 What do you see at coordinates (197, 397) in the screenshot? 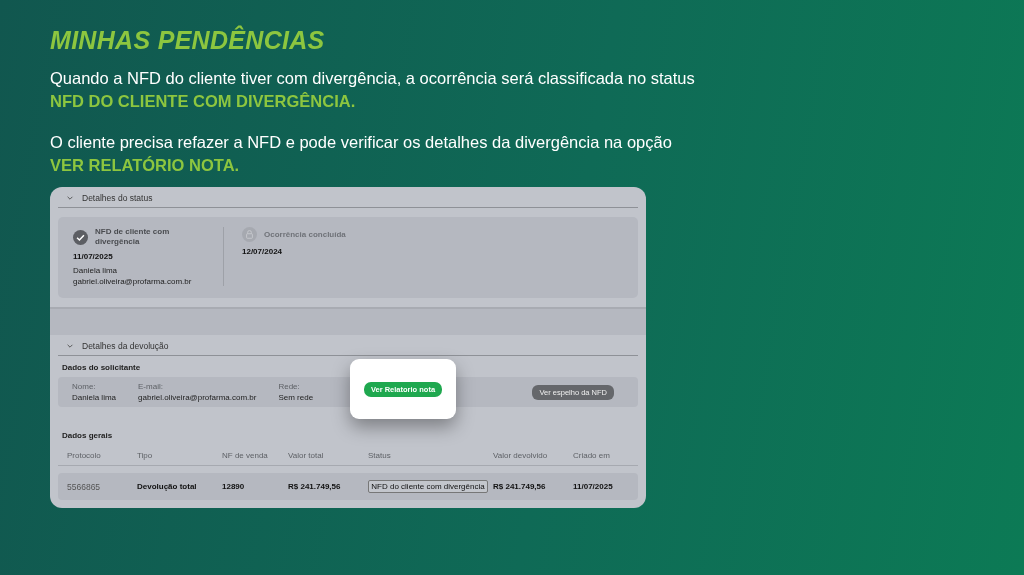
I see `field-value: gabriel.oliveira@profarma.com.br` at bounding box center [197, 397].